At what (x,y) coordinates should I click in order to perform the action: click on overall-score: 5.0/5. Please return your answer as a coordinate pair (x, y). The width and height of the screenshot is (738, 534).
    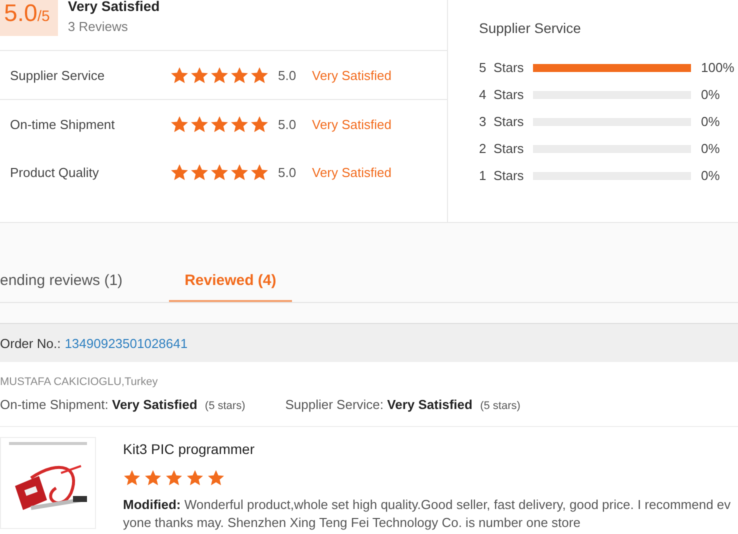
    Looking at the image, I should click on (29, 18).